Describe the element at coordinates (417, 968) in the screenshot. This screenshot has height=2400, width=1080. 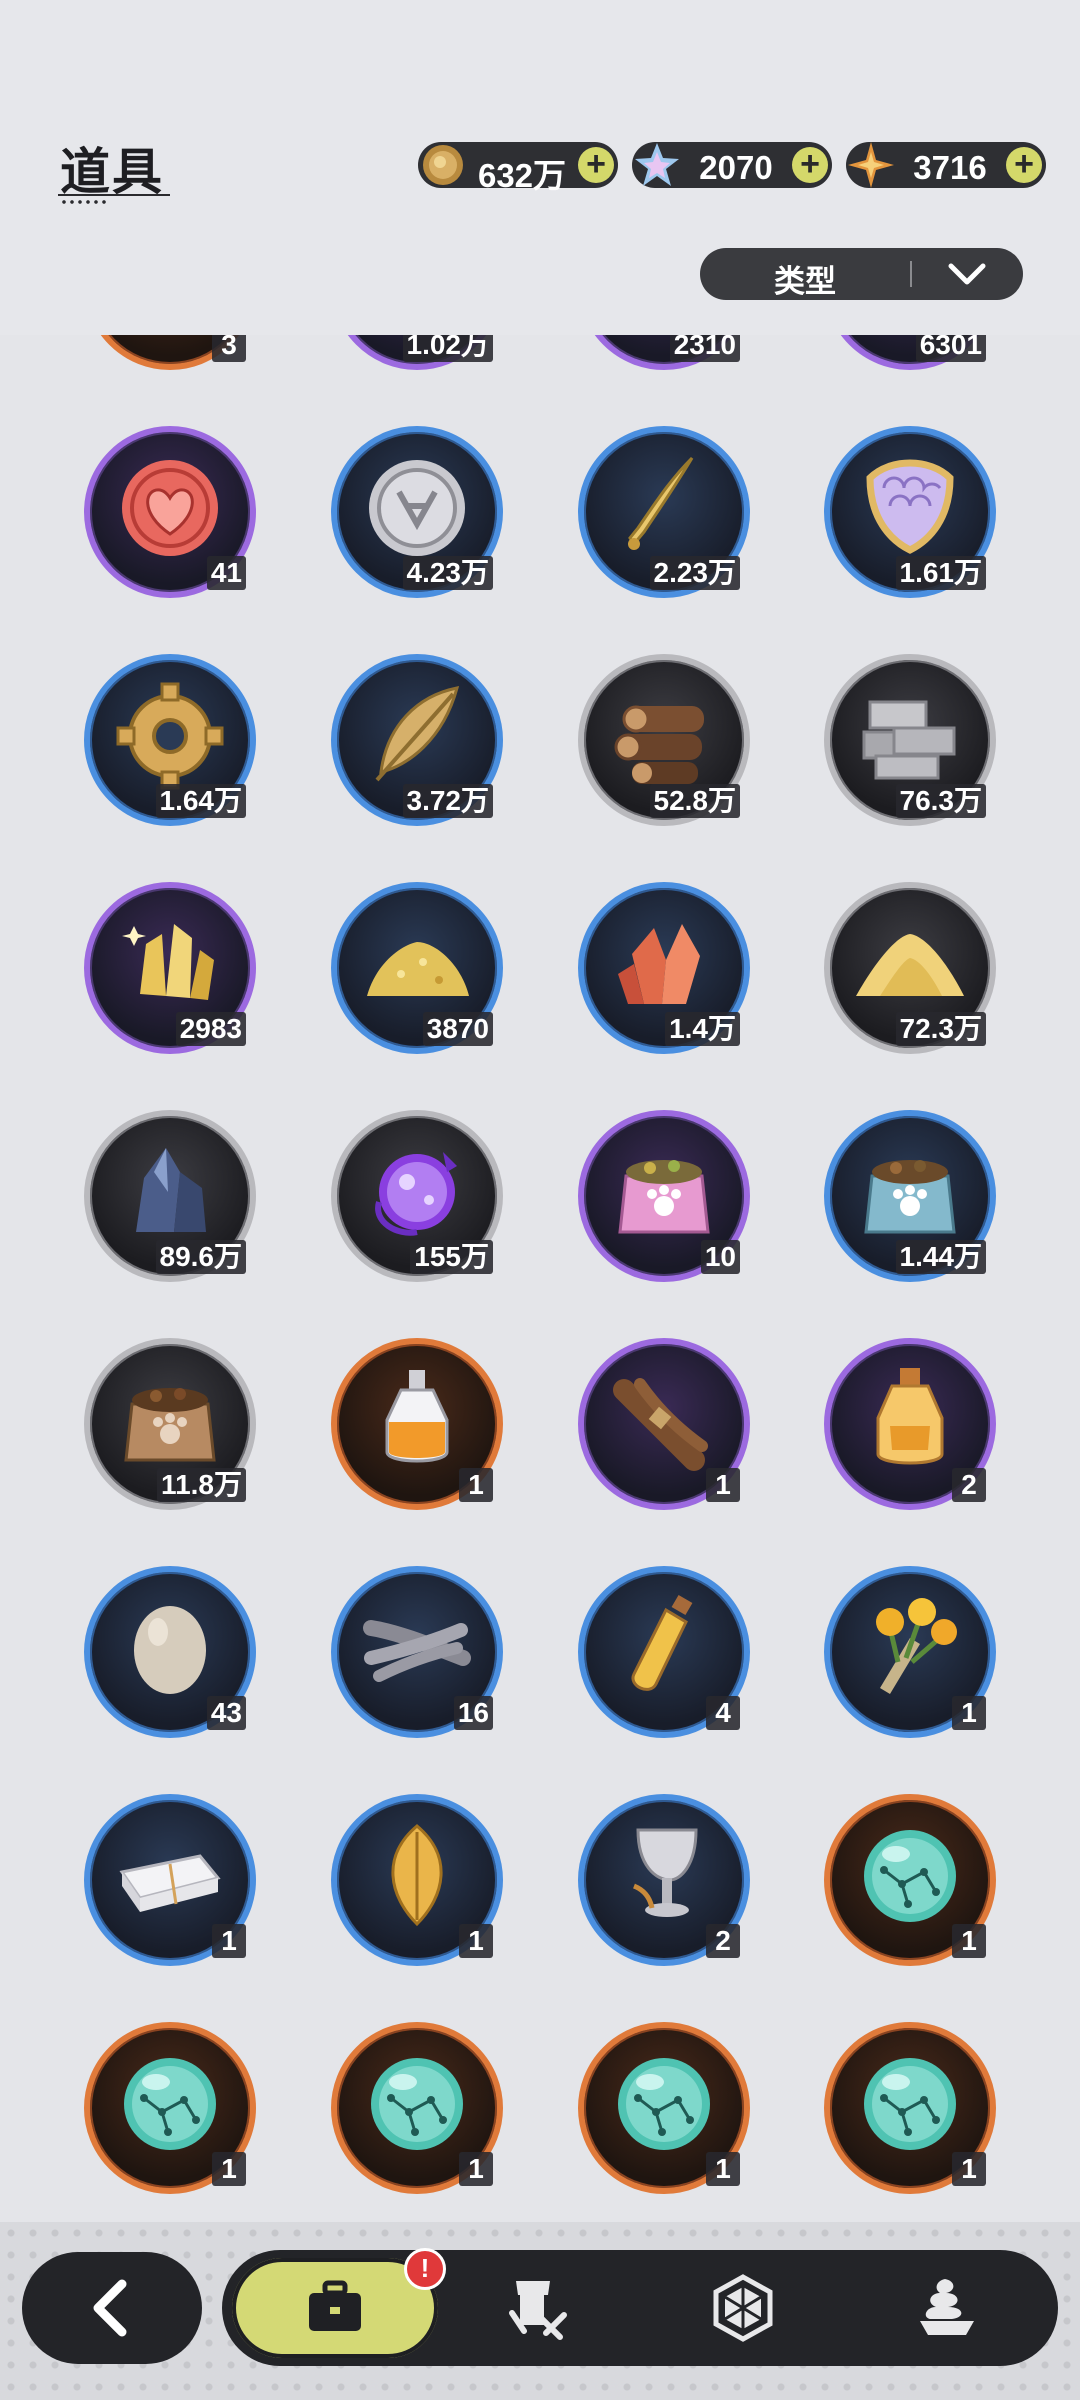
I see `inventory-item: 3870` at that location.